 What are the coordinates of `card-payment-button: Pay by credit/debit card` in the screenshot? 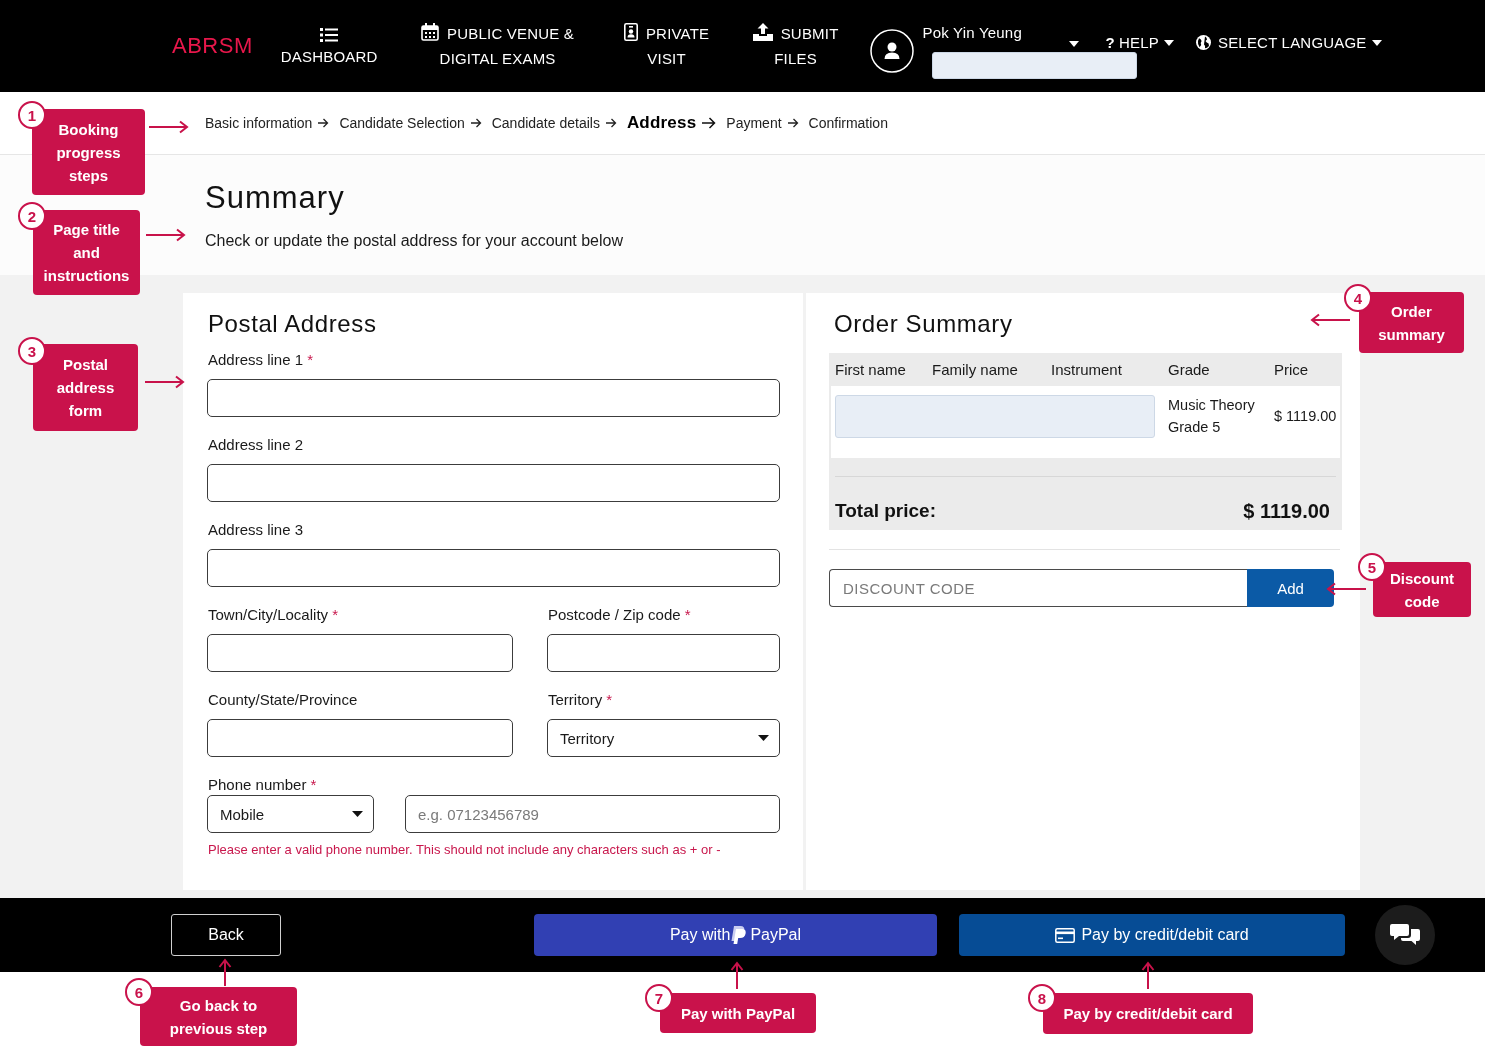 It's located at (1152, 935).